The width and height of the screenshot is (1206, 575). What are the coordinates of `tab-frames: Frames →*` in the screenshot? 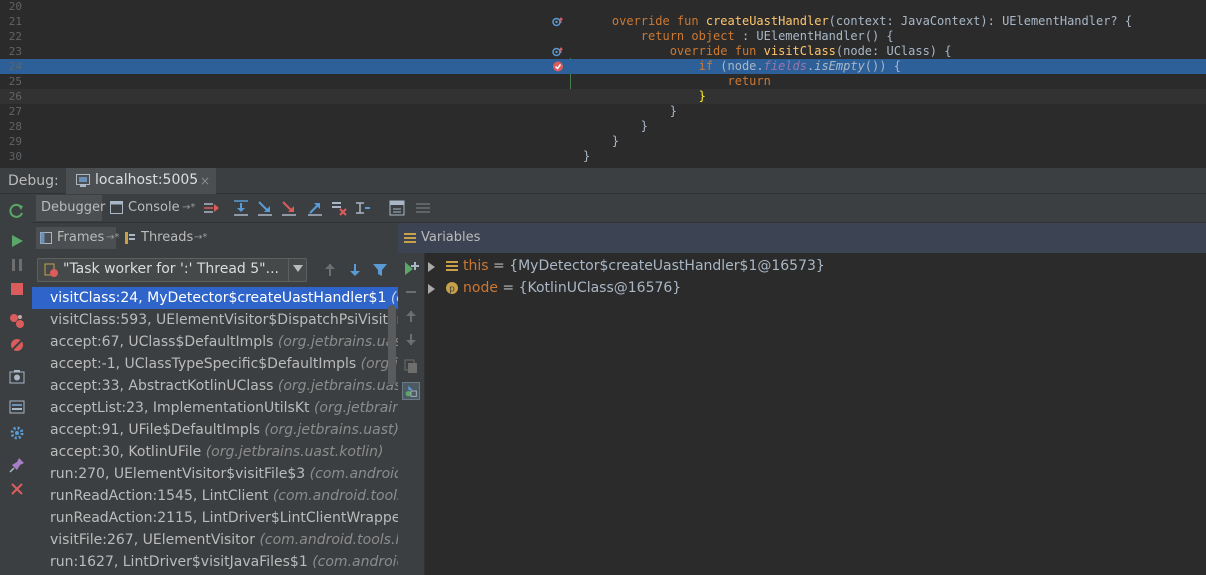 It's located at (77, 238).